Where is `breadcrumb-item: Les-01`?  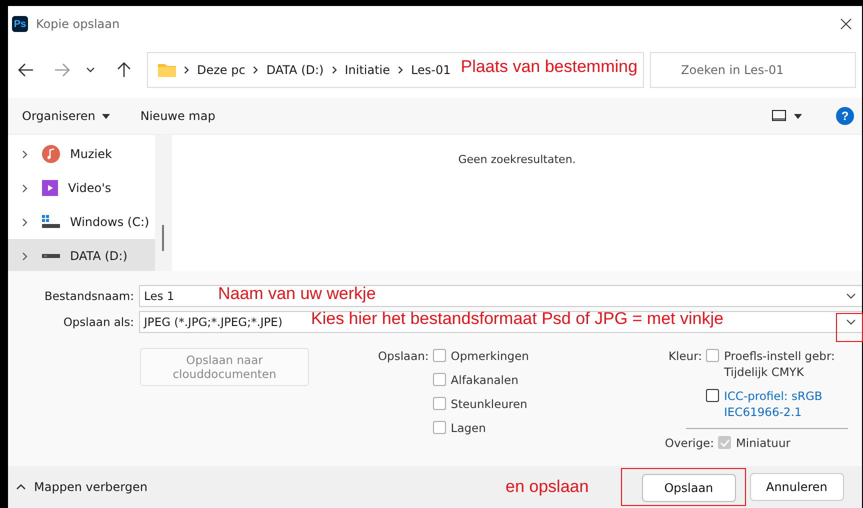 breadcrumb-item: Les-01 is located at coordinates (431, 70).